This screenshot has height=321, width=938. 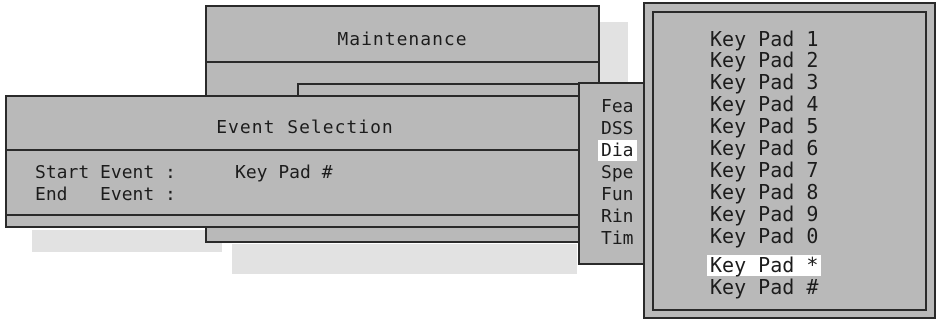 I want to click on feature-menu-item: Rin, so click(x=617, y=216).